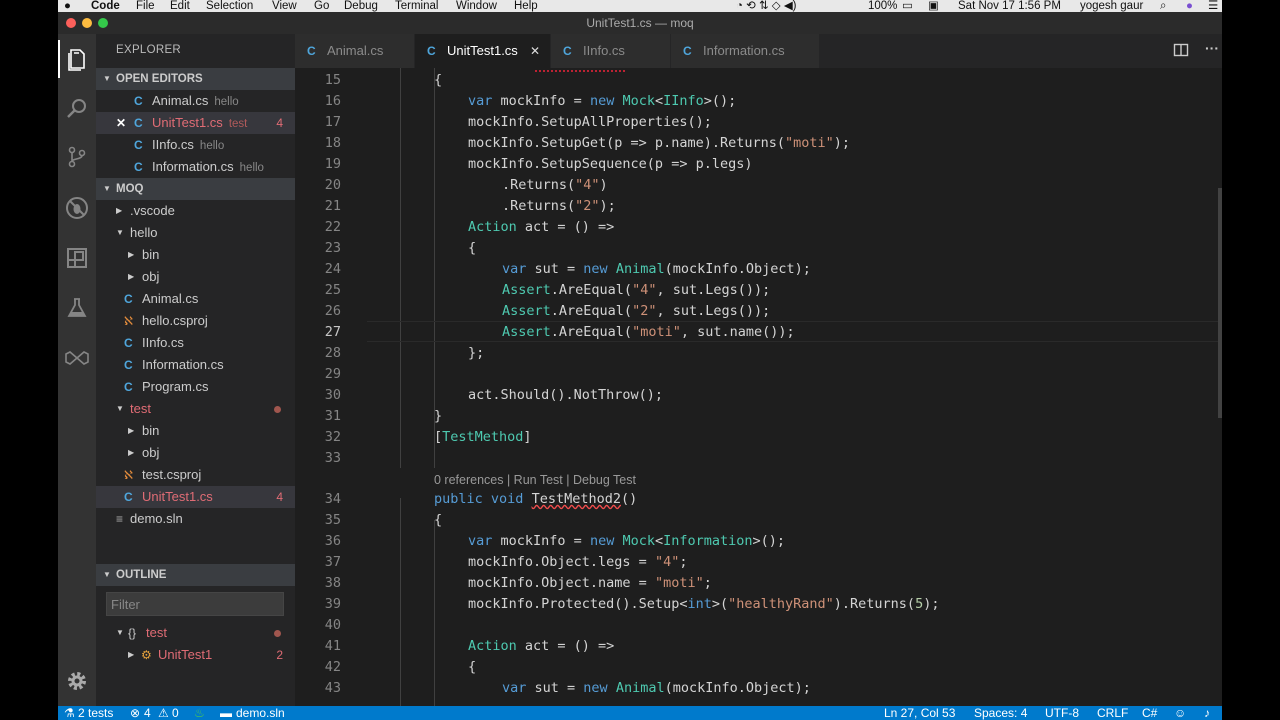  What do you see at coordinates (195, 101) in the screenshot?
I see `open-editor-animal: C Animal.cs hello` at bounding box center [195, 101].